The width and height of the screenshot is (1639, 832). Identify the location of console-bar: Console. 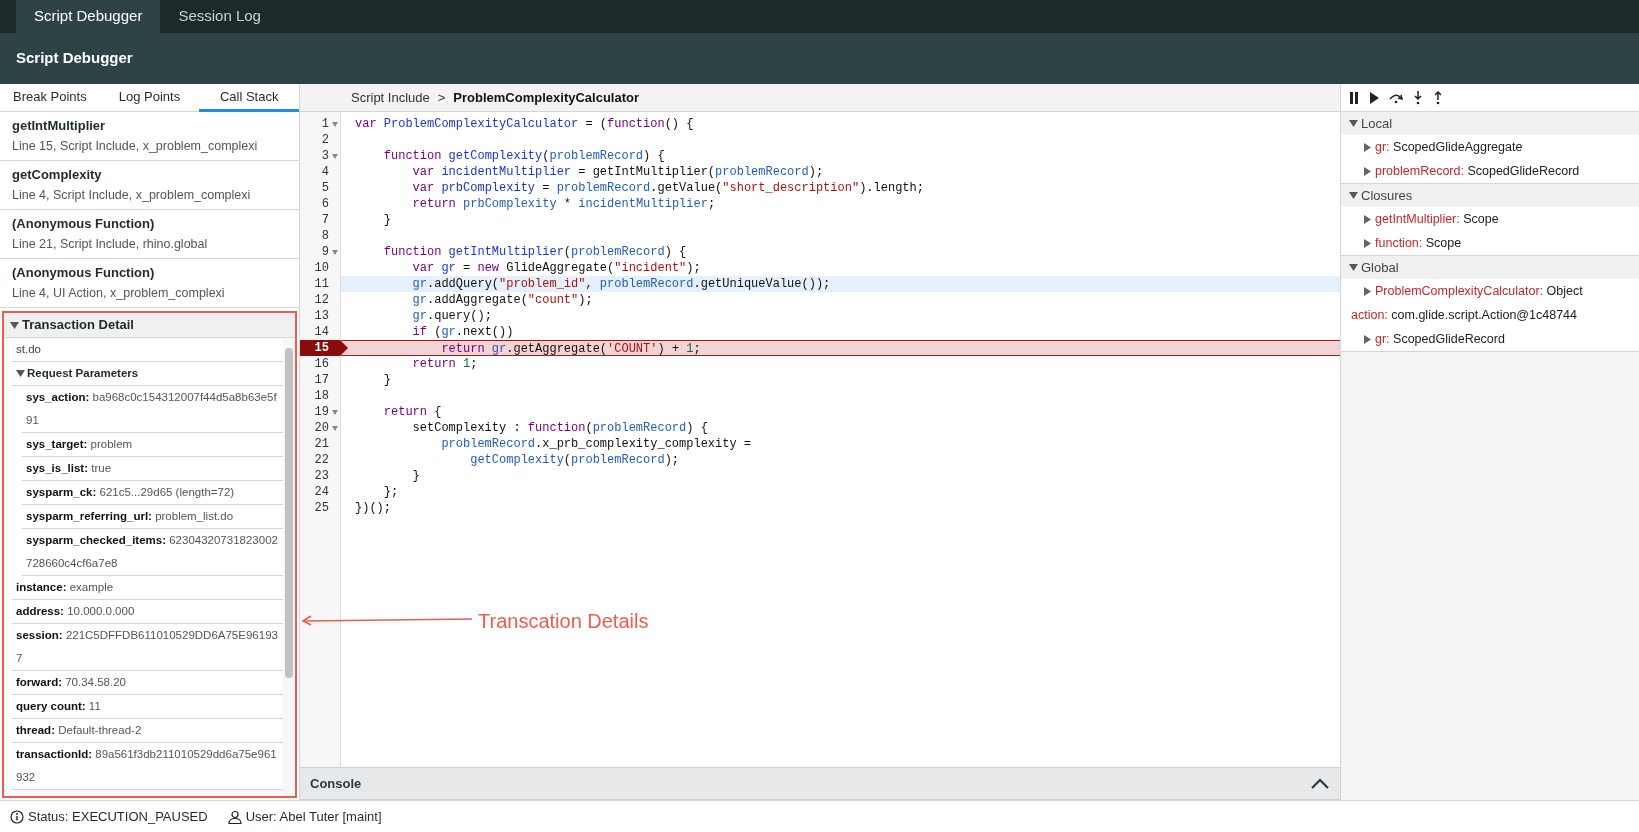
(820, 783).